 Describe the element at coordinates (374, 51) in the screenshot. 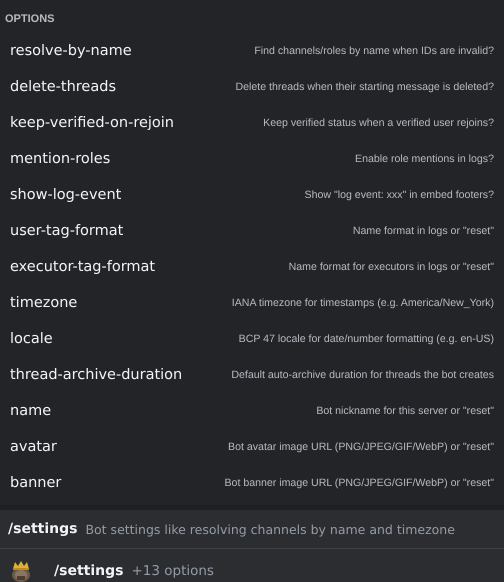

I see `option-description: Find channels/roles by name when IDs are invalid?` at that location.